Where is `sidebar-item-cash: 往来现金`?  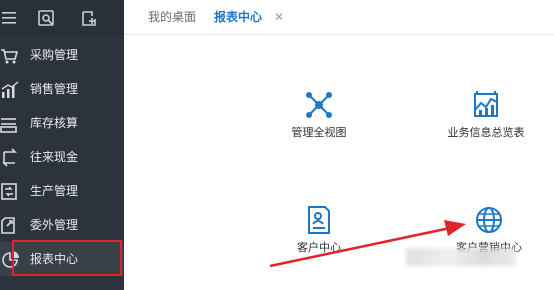
sidebar-item-cash: 往来现金 is located at coordinates (62, 157).